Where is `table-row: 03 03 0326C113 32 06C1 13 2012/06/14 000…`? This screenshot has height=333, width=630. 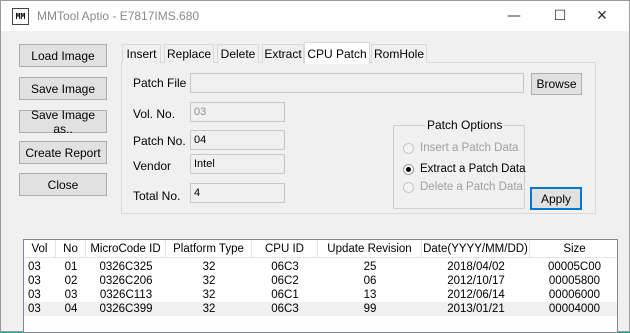 table-row: 03 03 0326C113 32 06C1 13 2012/06/14 000… is located at coordinates (320, 295).